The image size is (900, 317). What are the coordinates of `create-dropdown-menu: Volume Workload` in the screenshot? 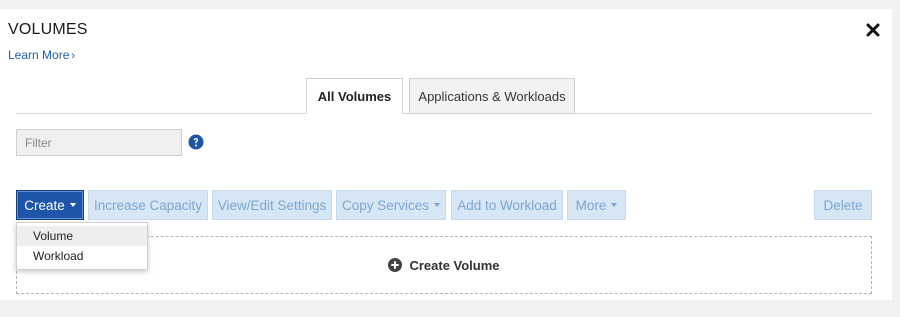 It's located at (82, 246).